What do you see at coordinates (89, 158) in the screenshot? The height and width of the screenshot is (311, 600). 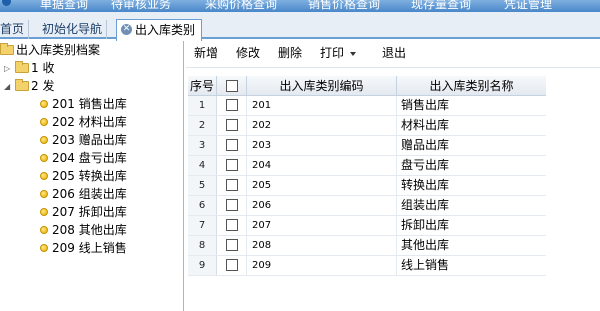 I see `tree-leaf-label: 204 盘亏出库` at bounding box center [89, 158].